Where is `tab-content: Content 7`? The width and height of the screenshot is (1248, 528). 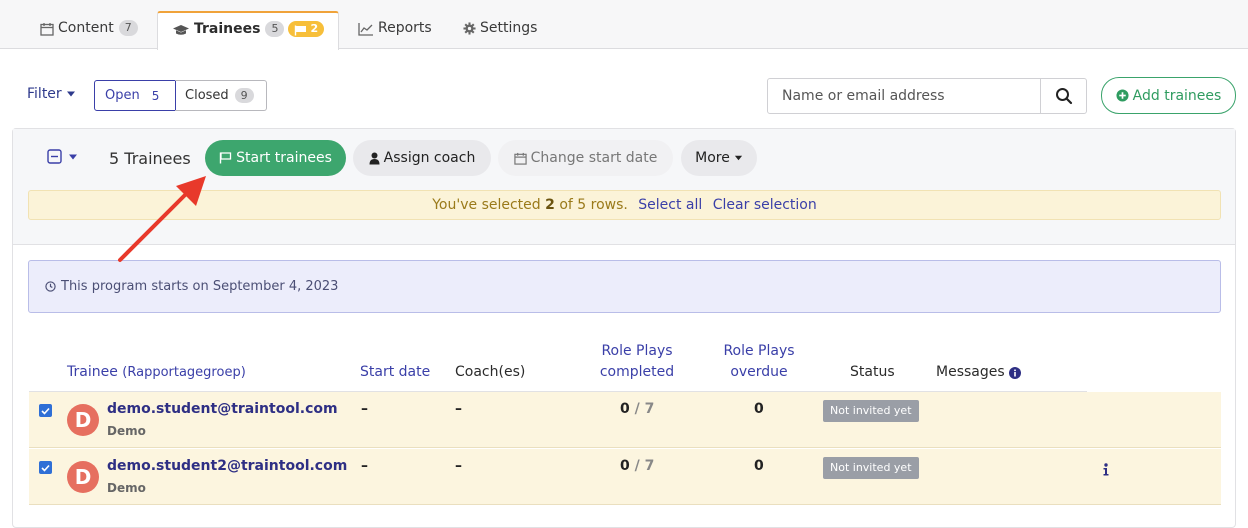
tab-content: Content 7 is located at coordinates (89, 30).